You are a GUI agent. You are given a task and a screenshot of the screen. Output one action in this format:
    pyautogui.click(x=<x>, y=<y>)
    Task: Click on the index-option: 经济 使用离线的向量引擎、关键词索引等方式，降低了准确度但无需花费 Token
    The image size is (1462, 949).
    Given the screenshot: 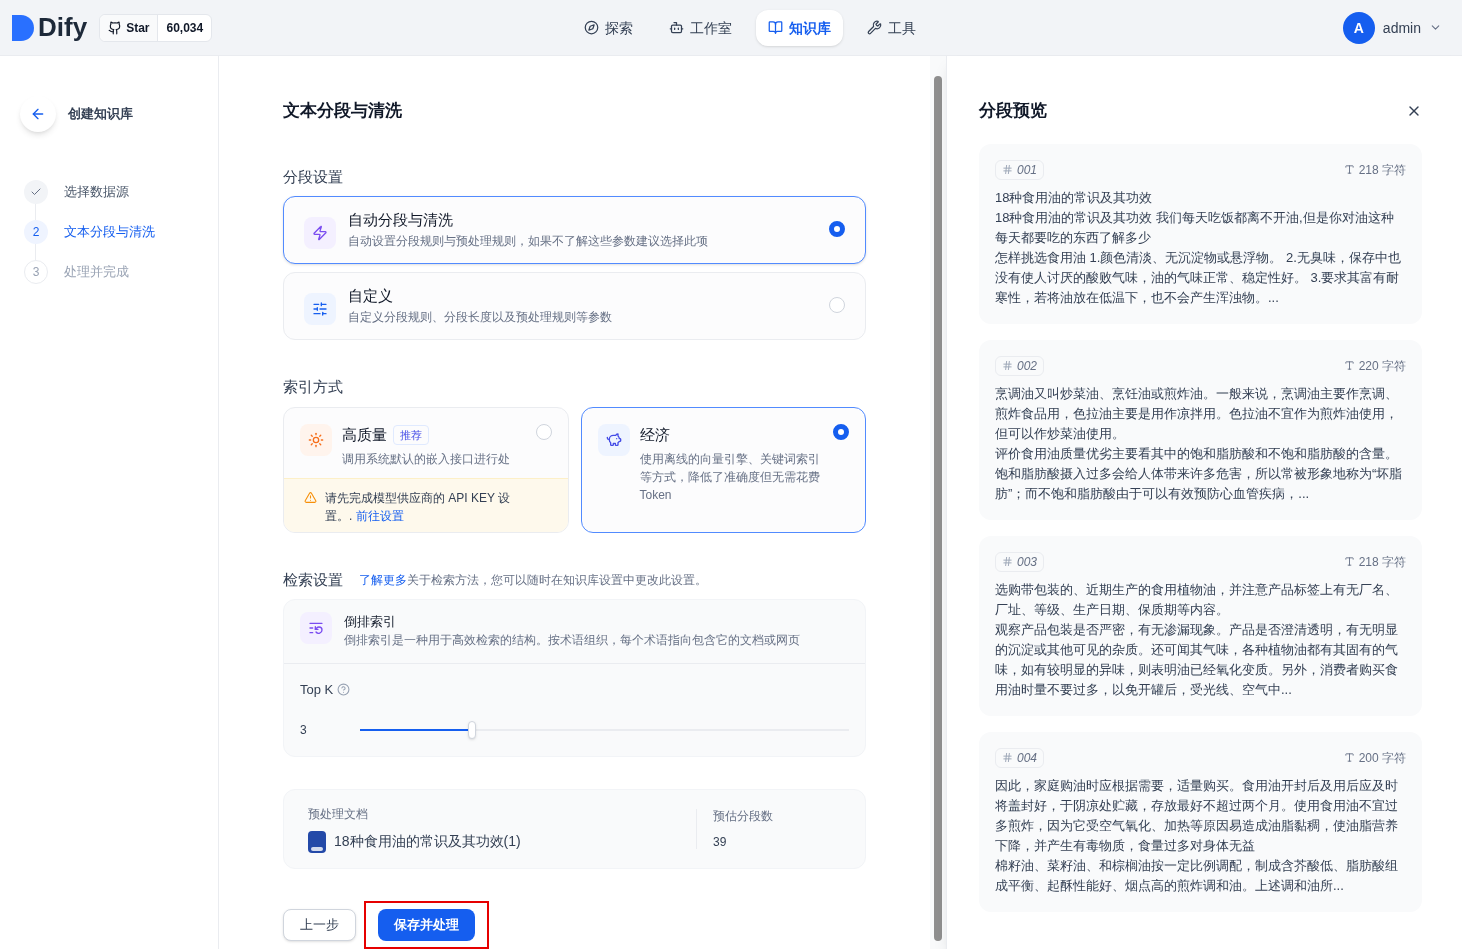 What is the action you would take?
    pyautogui.click(x=723, y=469)
    